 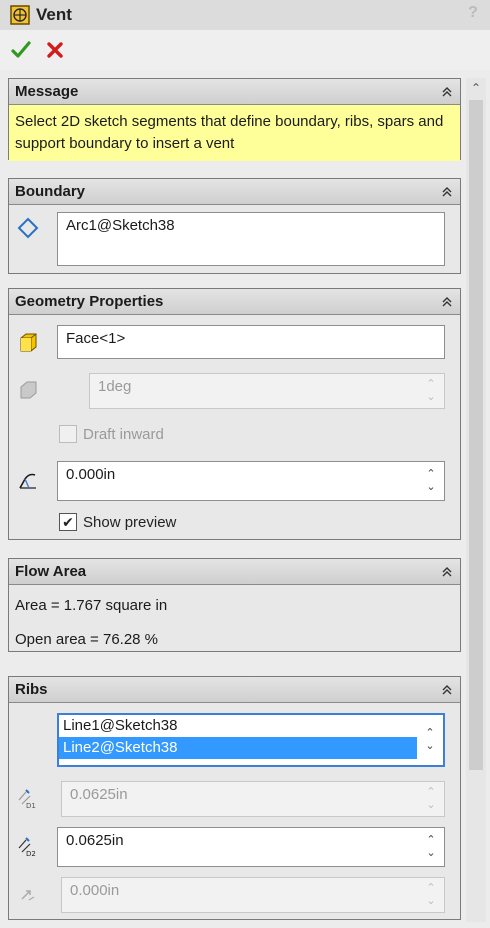 I want to click on boundary-selection-box: Arc1@Sketch38, so click(x=251, y=239).